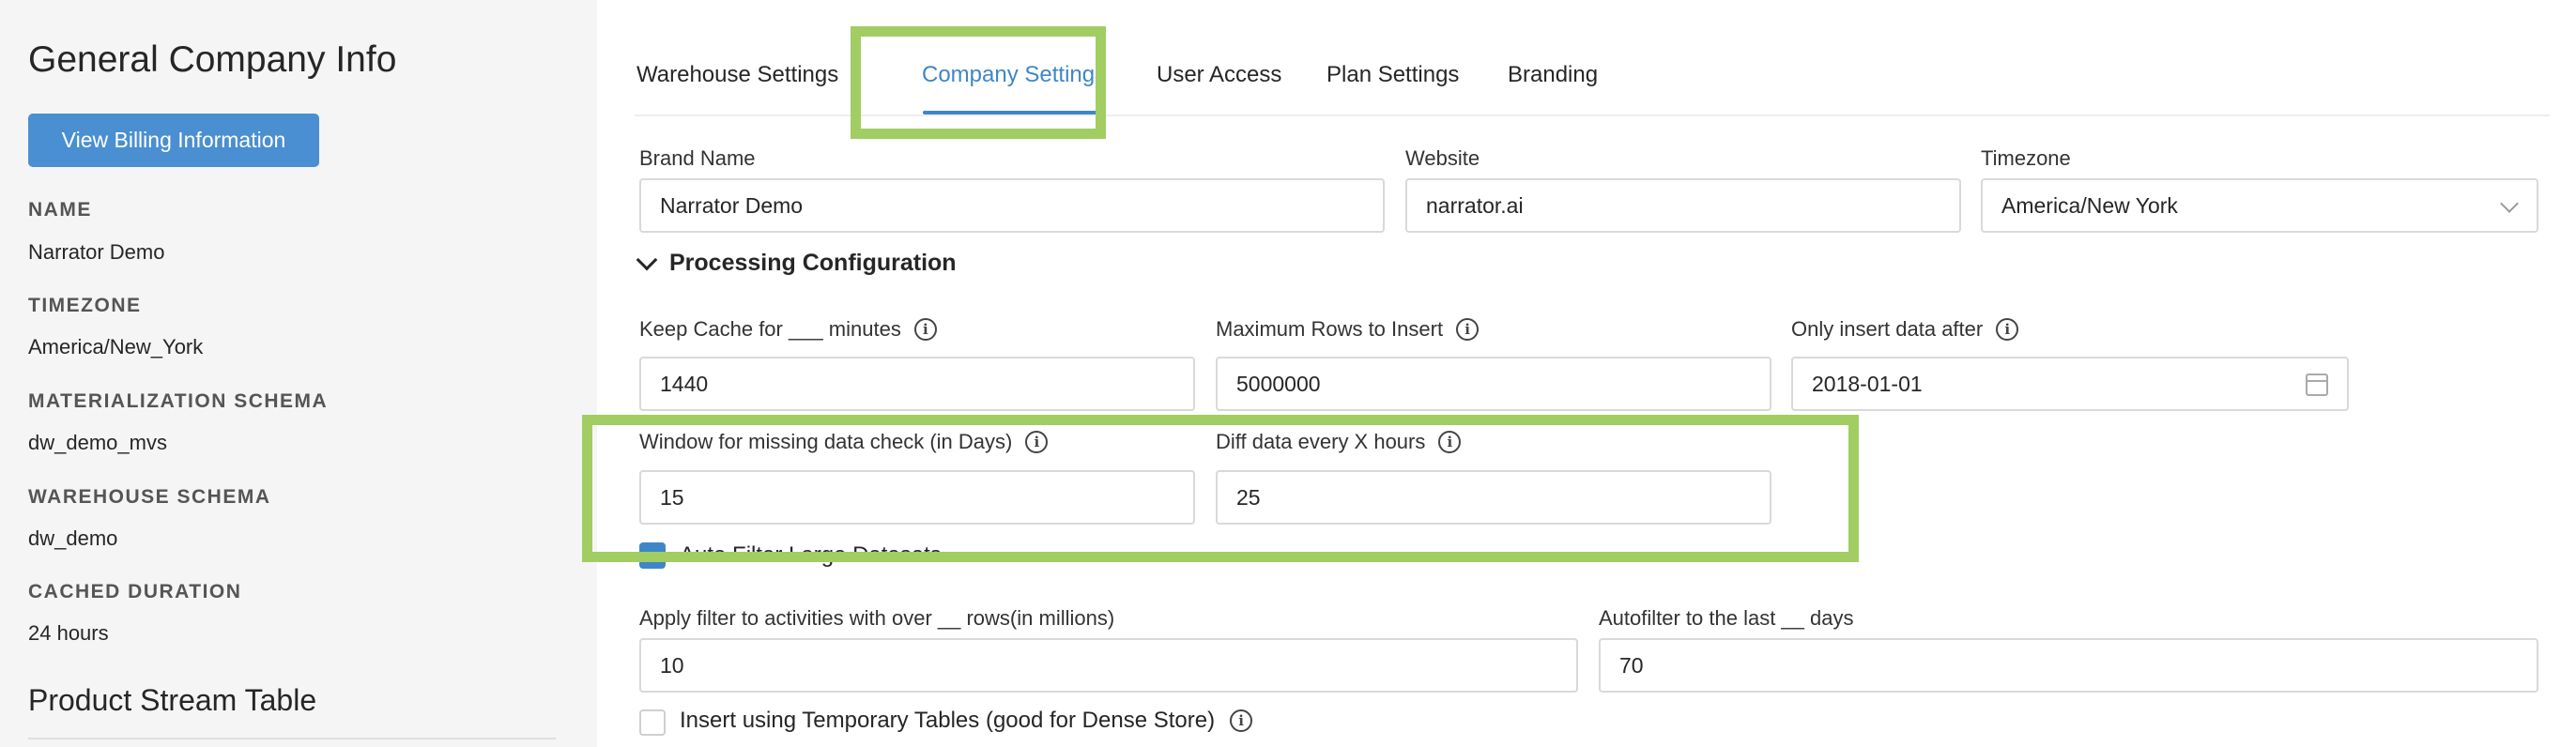 This screenshot has height=747, width=2576. Describe the element at coordinates (653, 722) in the screenshot. I see `temp-tables-checkbox` at that location.